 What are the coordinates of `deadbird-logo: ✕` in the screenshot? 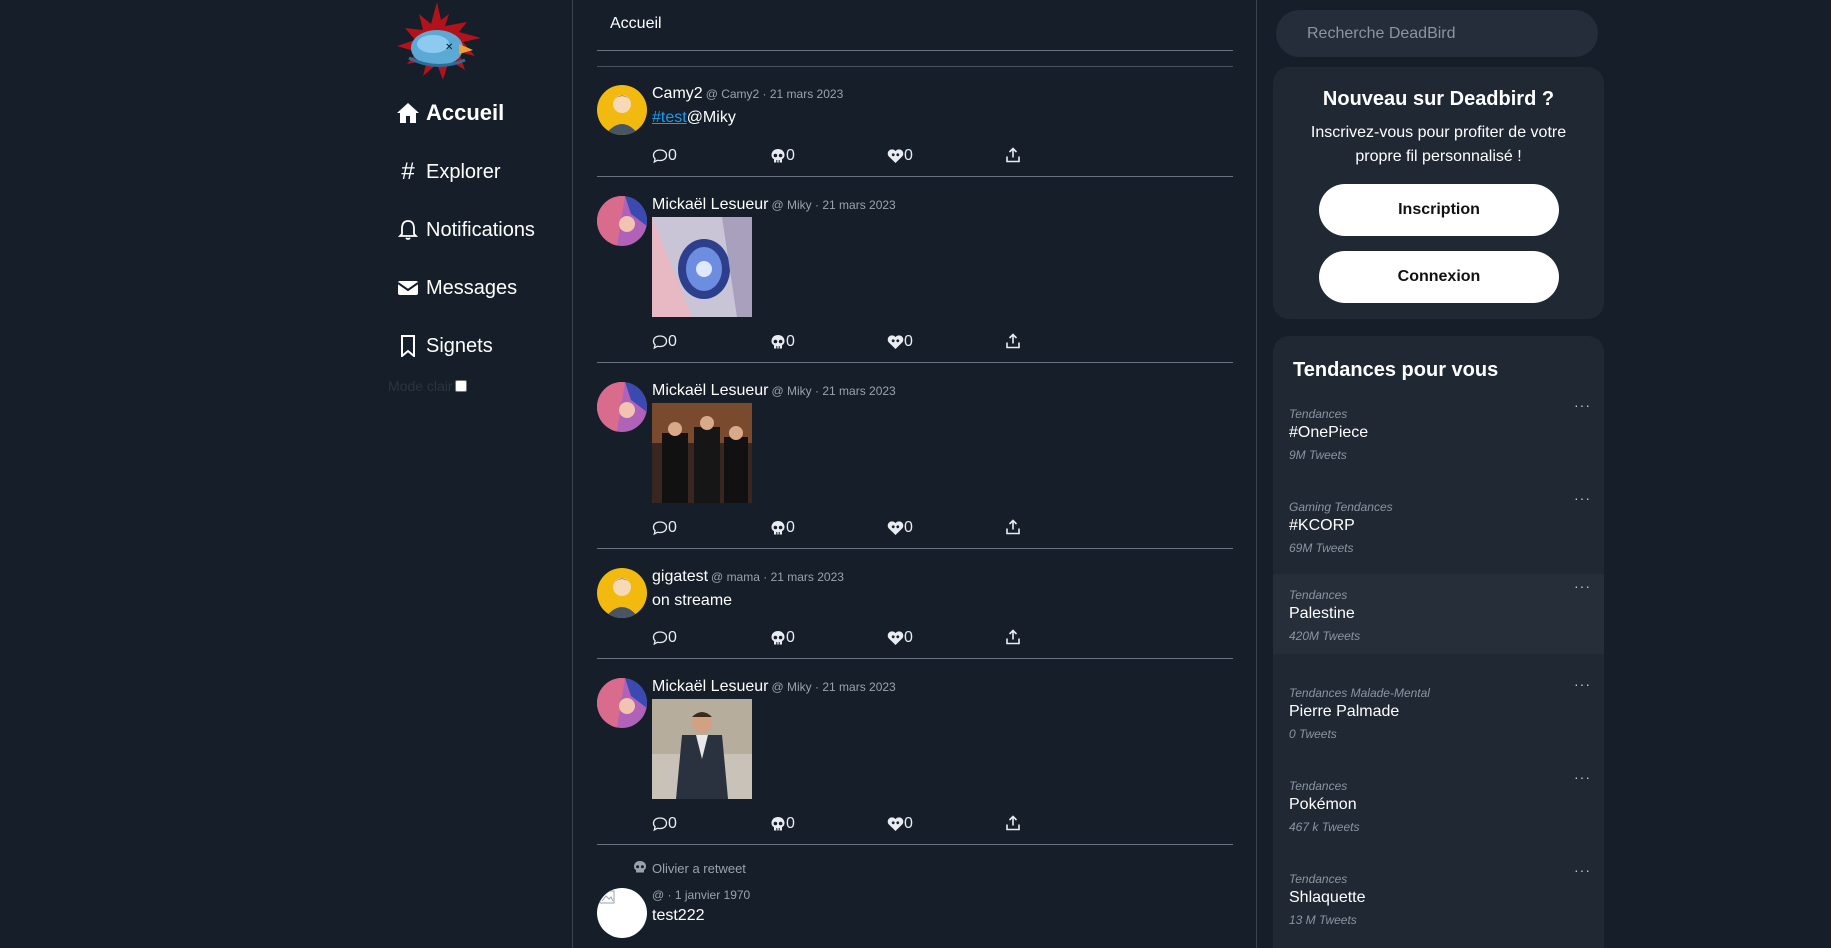 It's located at (439, 42).